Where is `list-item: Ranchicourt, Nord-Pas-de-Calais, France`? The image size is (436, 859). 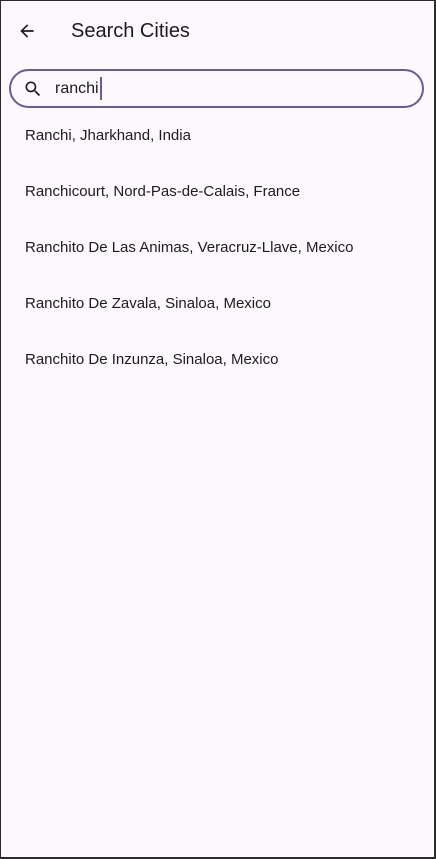
list-item: Ranchicourt, Nord-Pas-de-Calais, France is located at coordinates (217, 191).